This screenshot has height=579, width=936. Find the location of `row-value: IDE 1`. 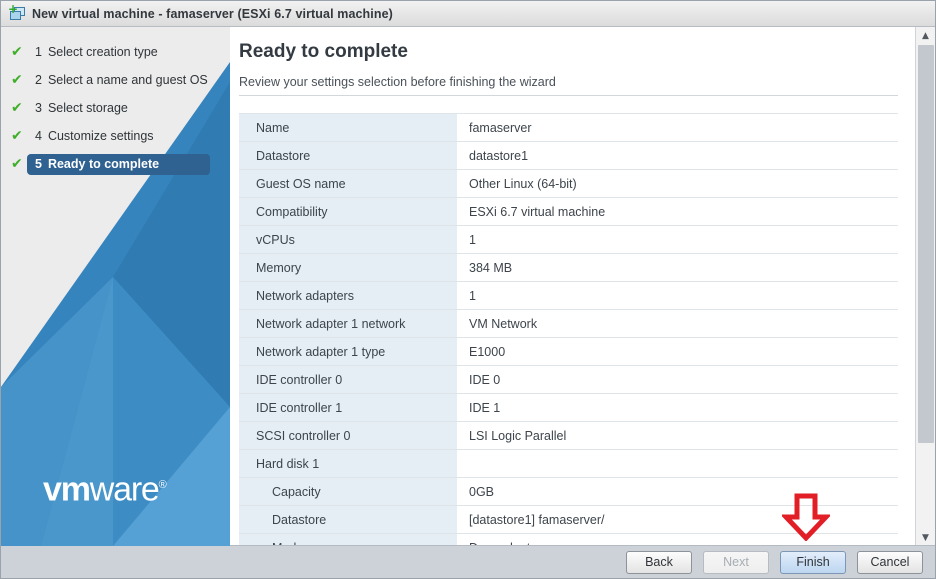

row-value: IDE 1 is located at coordinates (677, 407).